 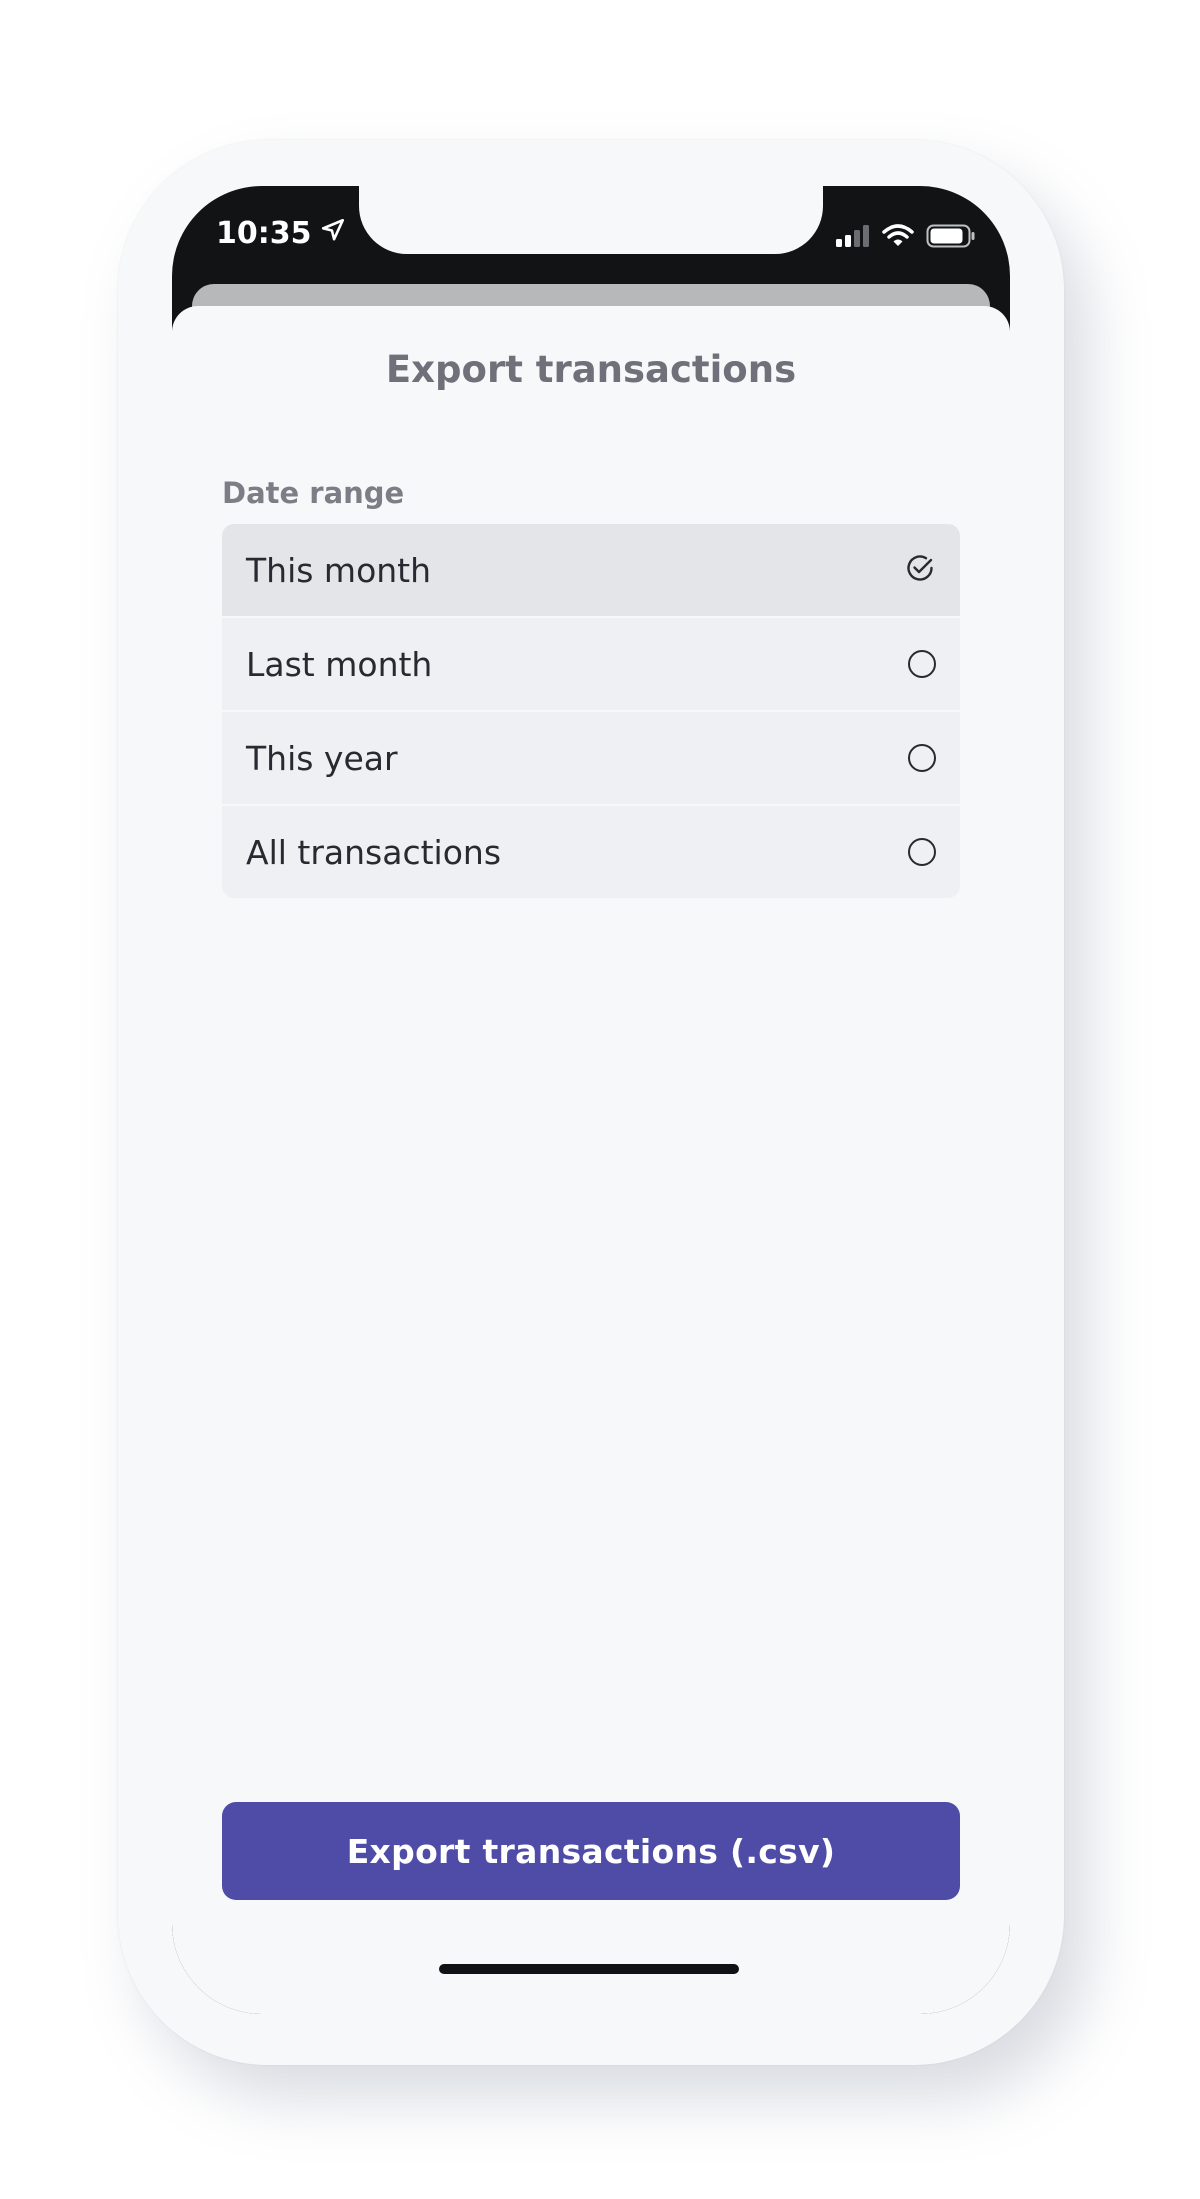 What do you see at coordinates (333, 233) in the screenshot?
I see `location-arrow-icon` at bounding box center [333, 233].